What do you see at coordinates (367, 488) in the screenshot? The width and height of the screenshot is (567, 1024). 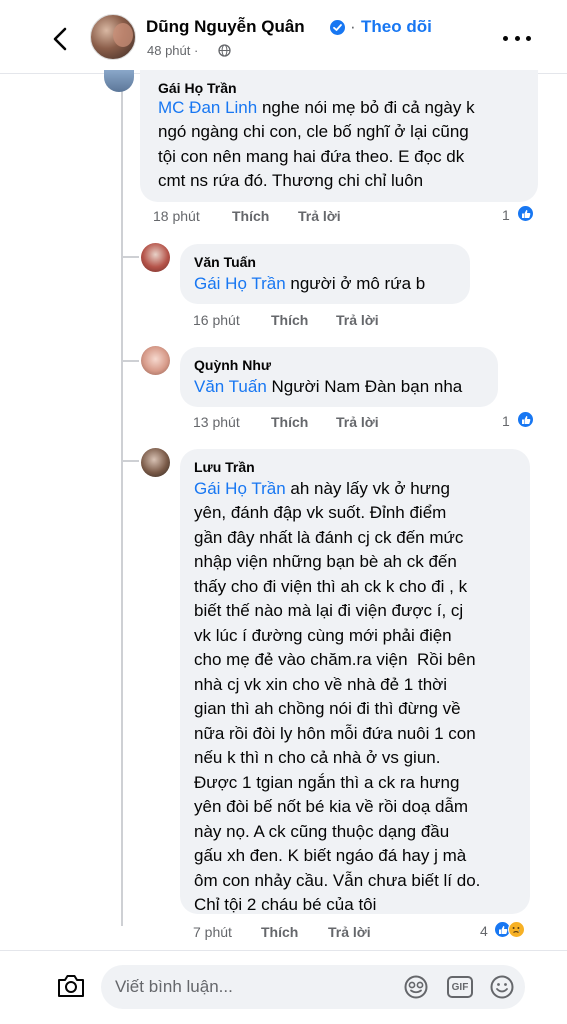 I see `comment-text-line: ah này lấy vk ở hưng` at bounding box center [367, 488].